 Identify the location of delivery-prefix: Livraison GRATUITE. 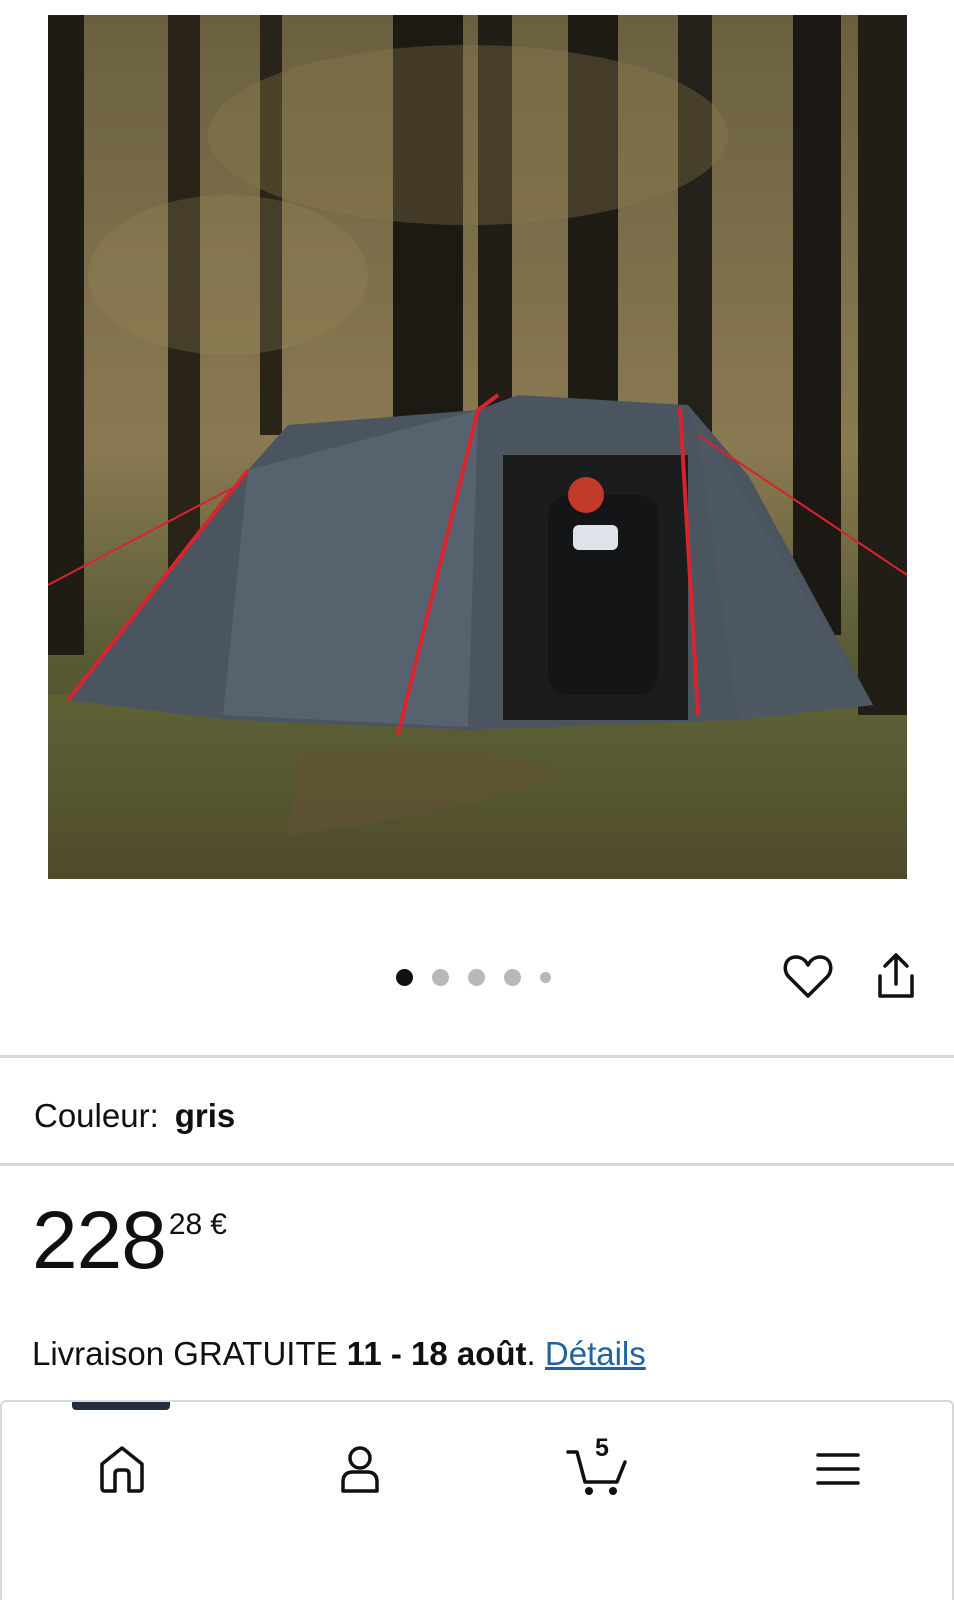
(189, 1353).